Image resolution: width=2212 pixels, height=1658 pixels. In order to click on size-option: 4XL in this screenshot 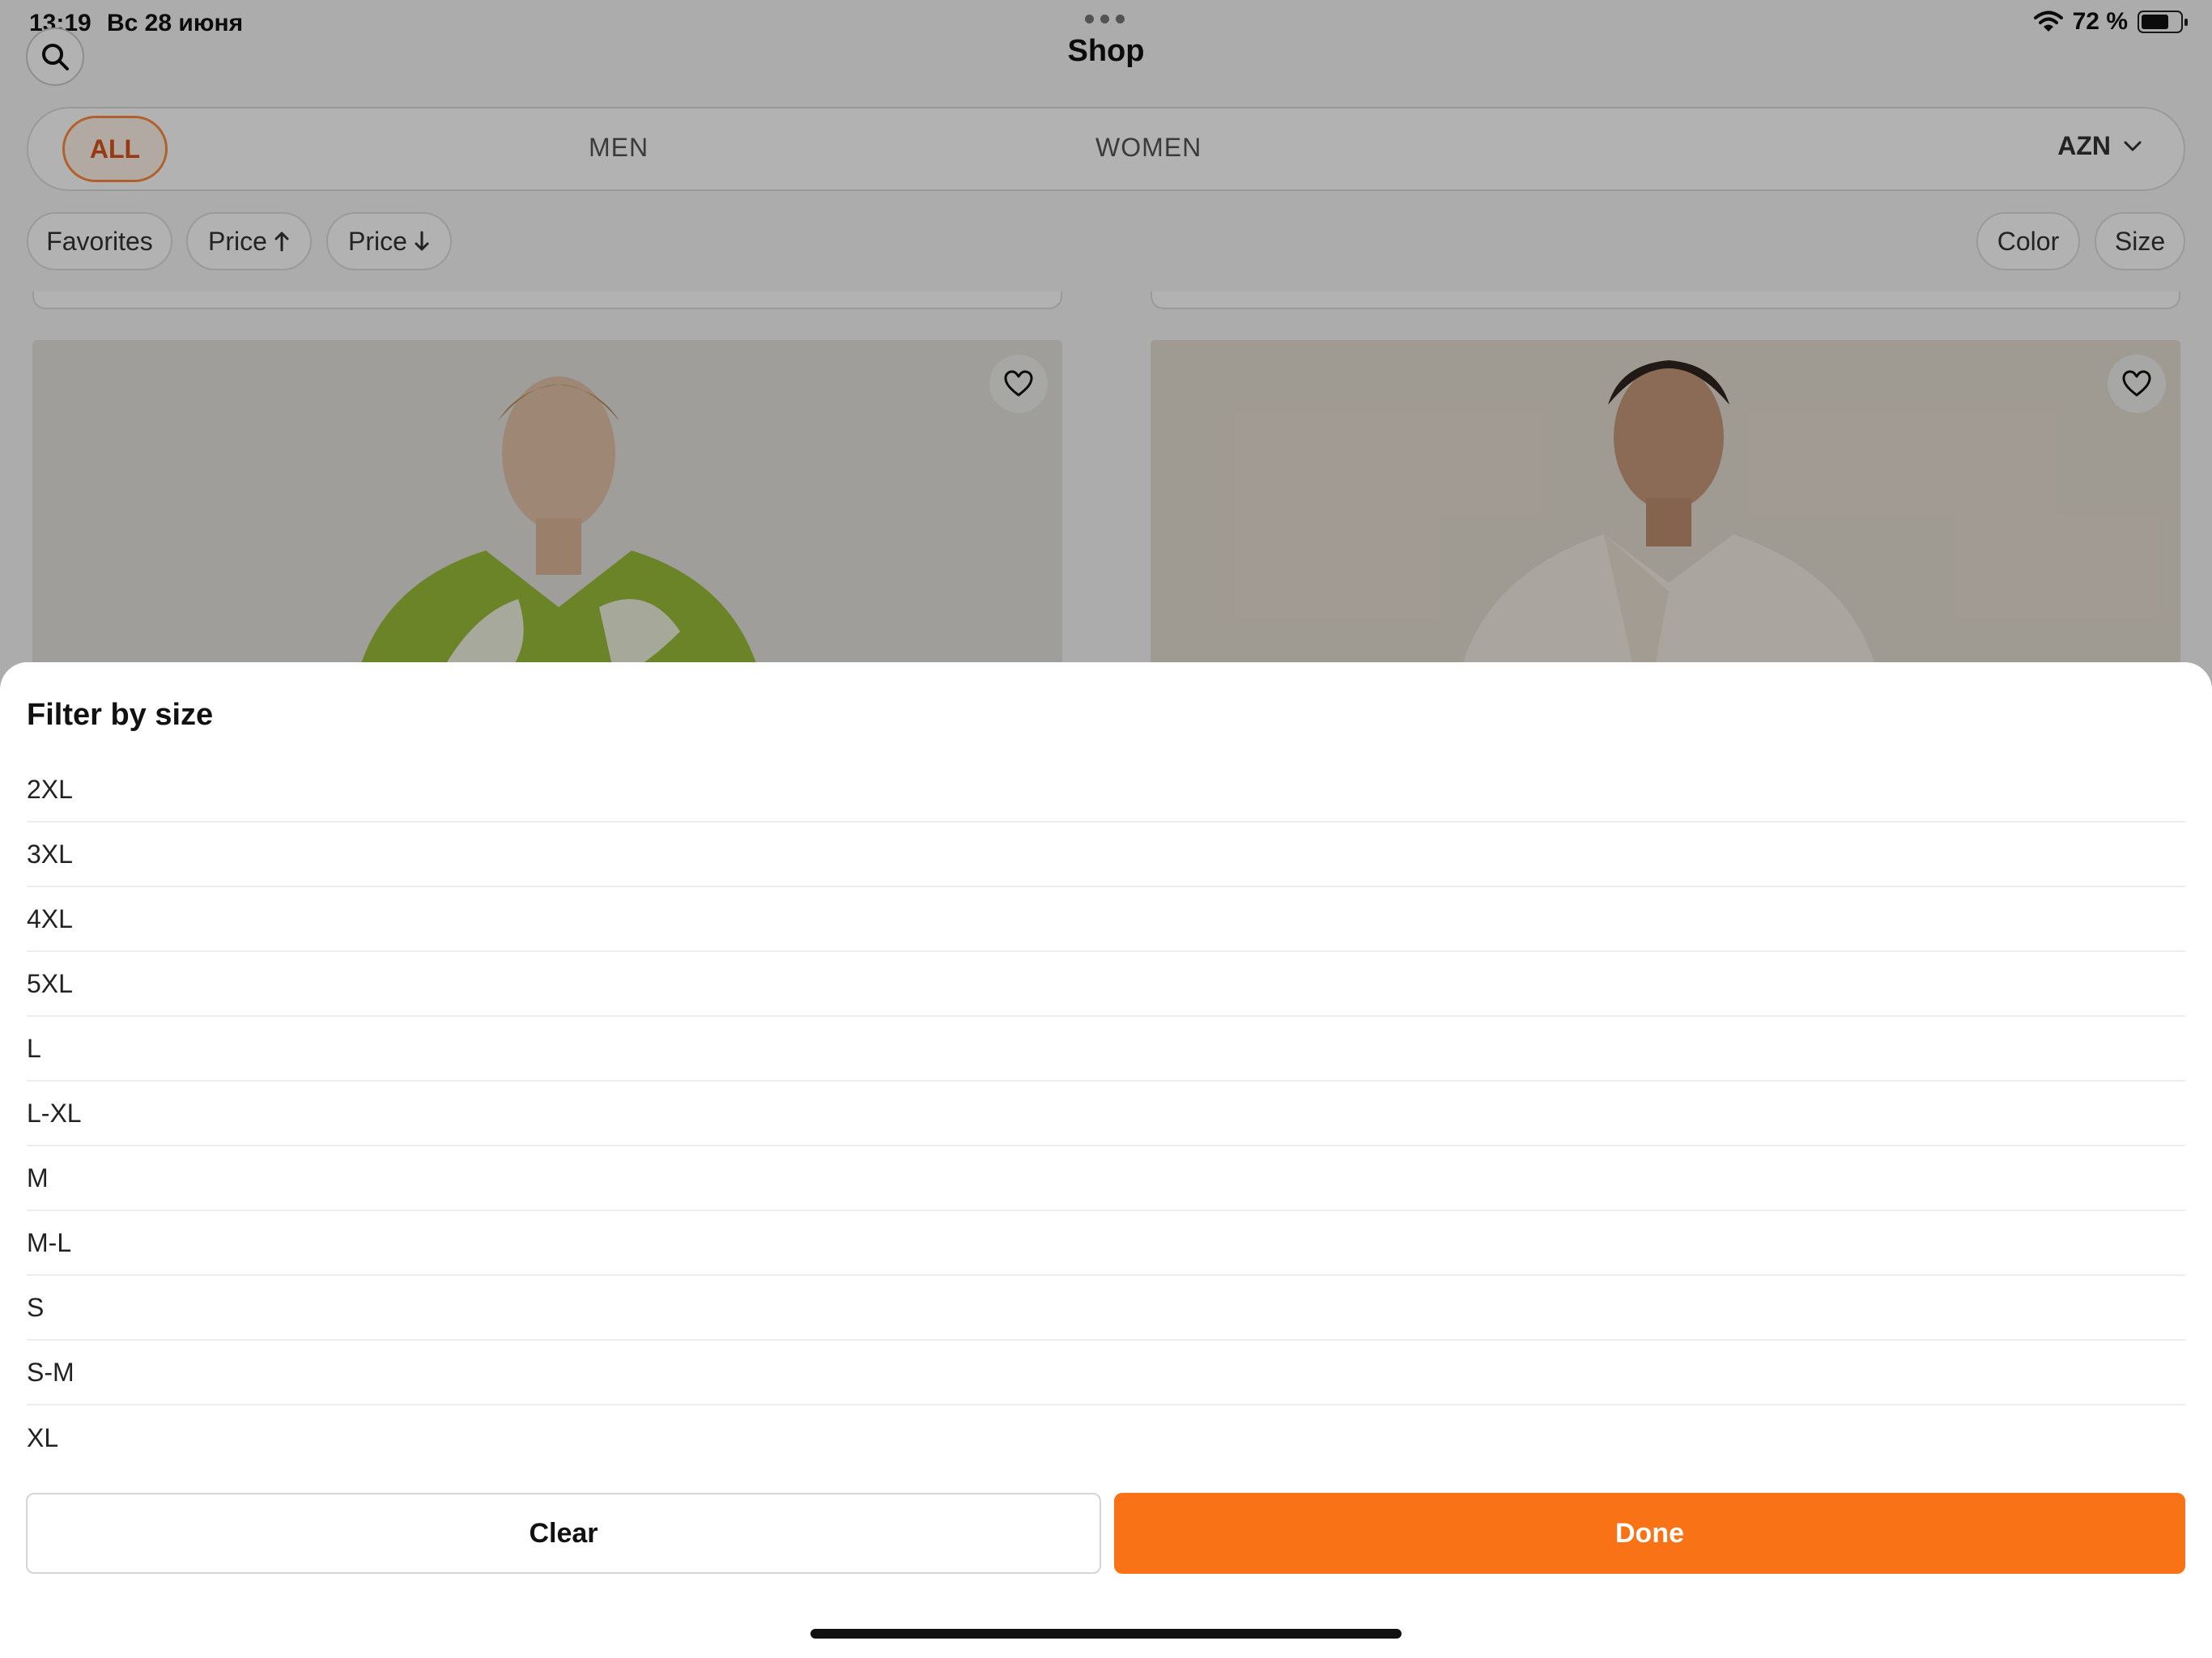, I will do `click(1106, 919)`.